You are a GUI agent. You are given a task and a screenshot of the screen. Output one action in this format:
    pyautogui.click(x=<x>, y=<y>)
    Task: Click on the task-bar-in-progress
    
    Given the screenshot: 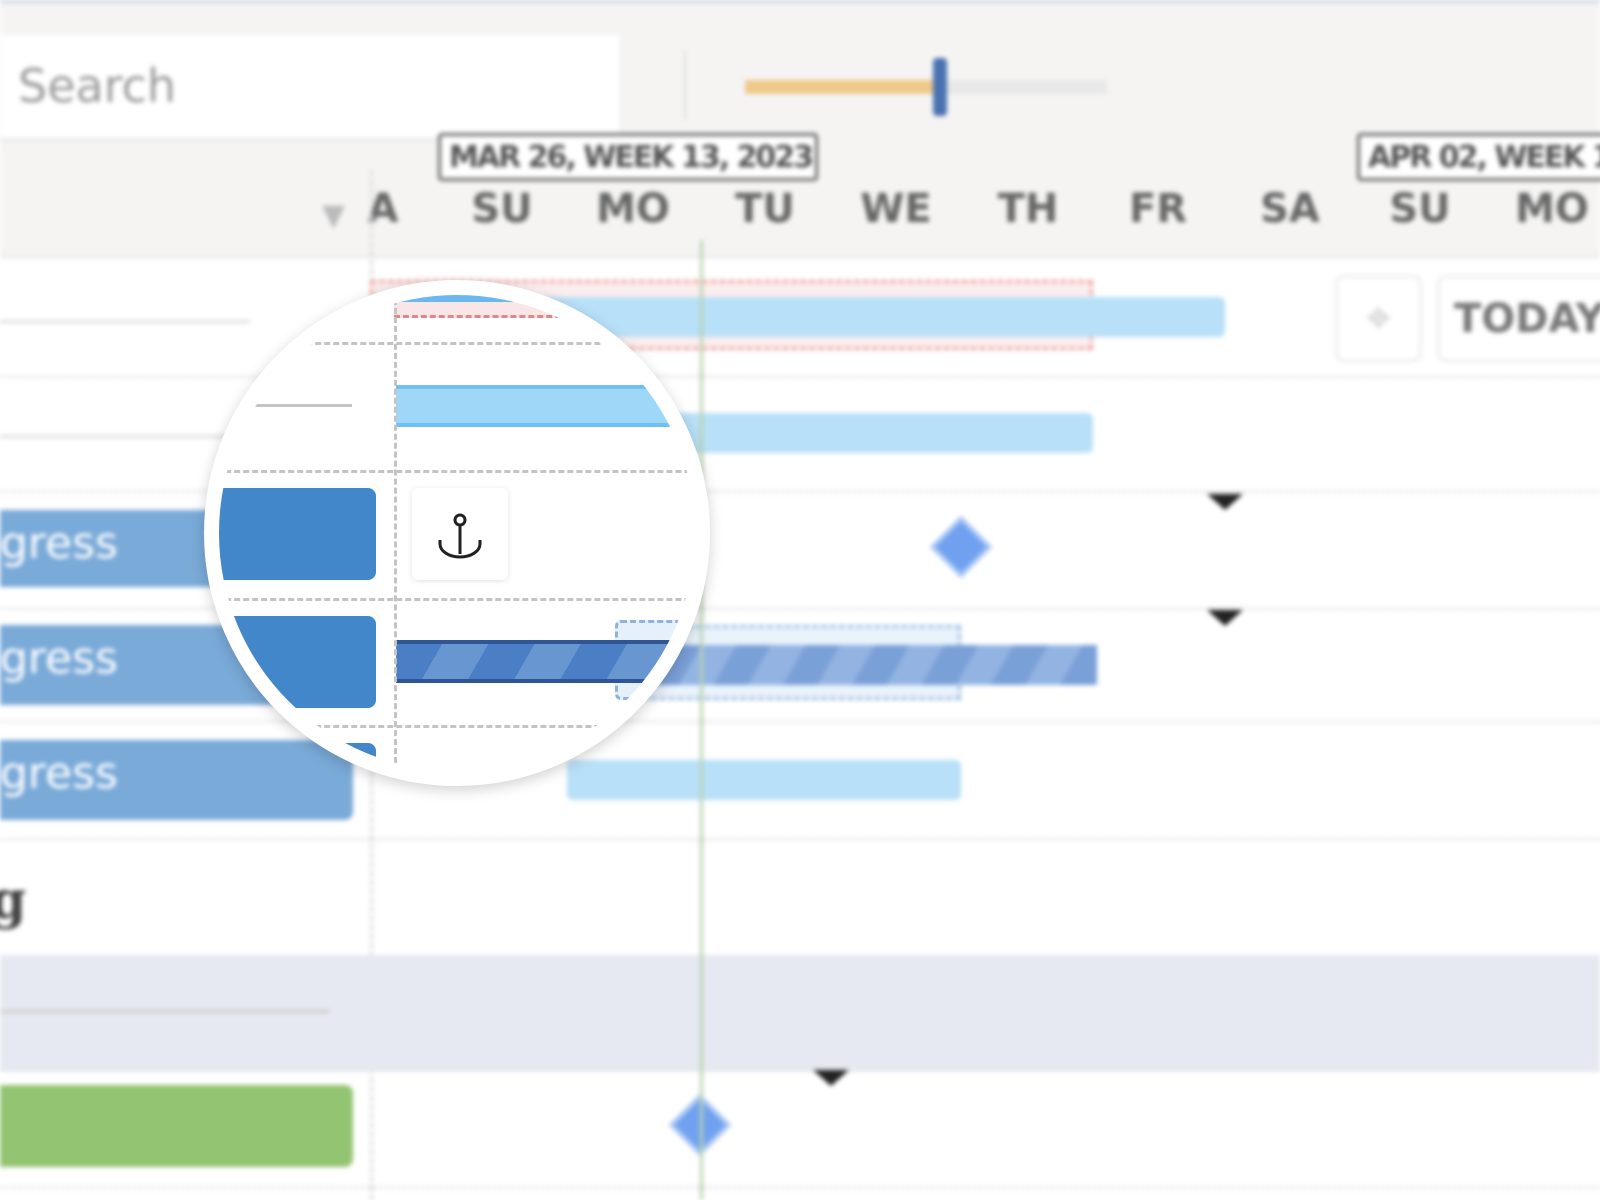 What is the action you would take?
    pyautogui.click(x=545, y=661)
    